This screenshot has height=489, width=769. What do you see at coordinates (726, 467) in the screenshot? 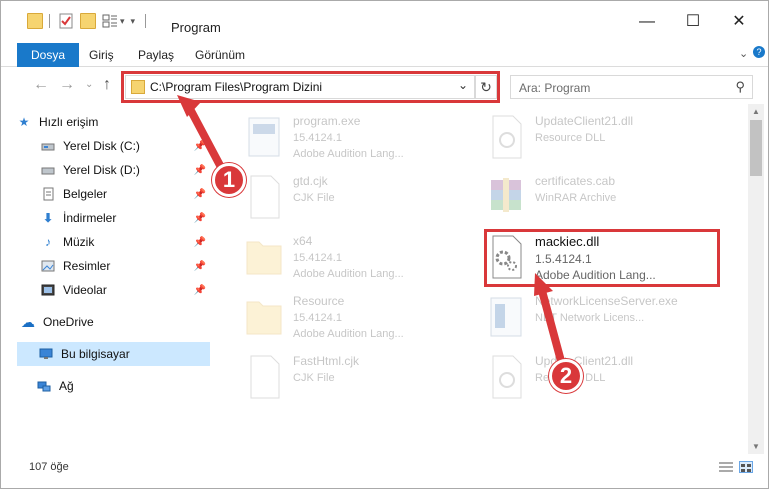
I see `details-view-icon` at bounding box center [726, 467].